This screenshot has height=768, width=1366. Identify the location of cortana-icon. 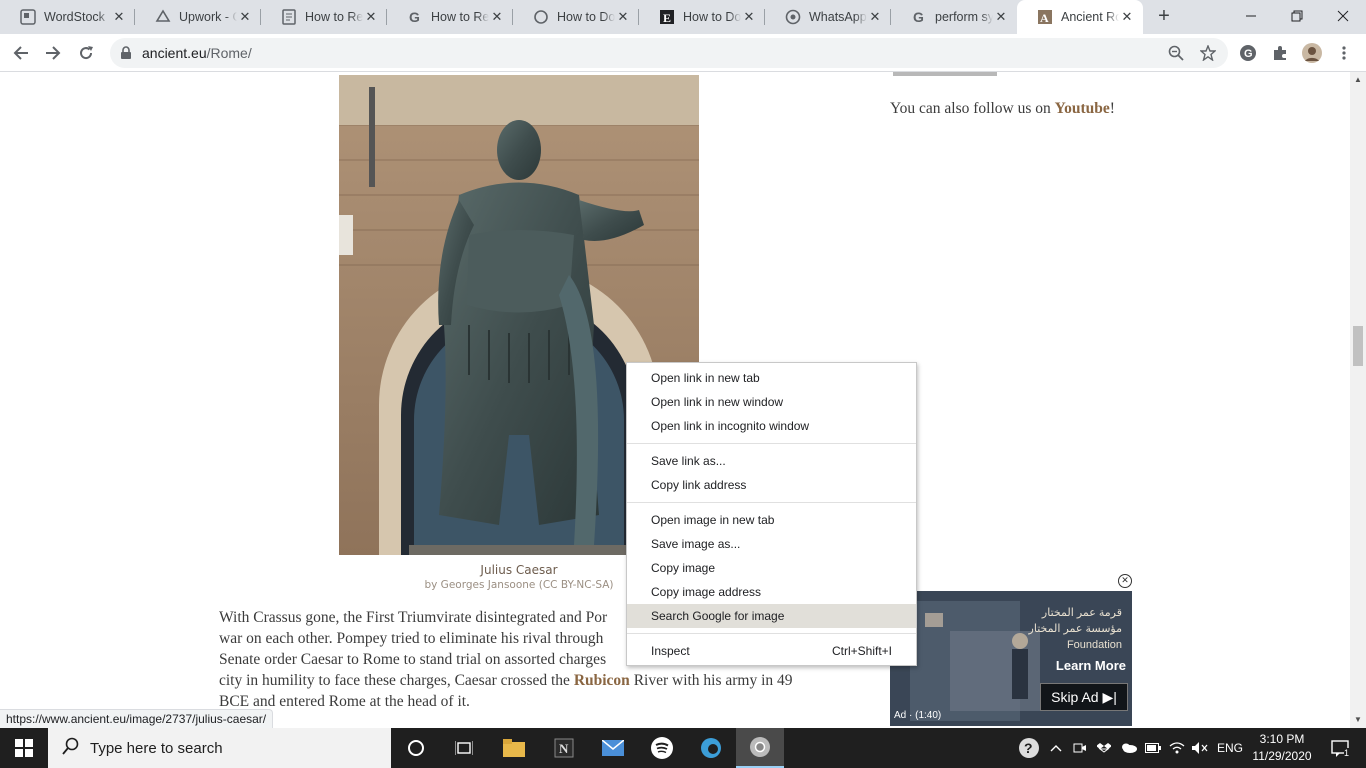
(416, 748).